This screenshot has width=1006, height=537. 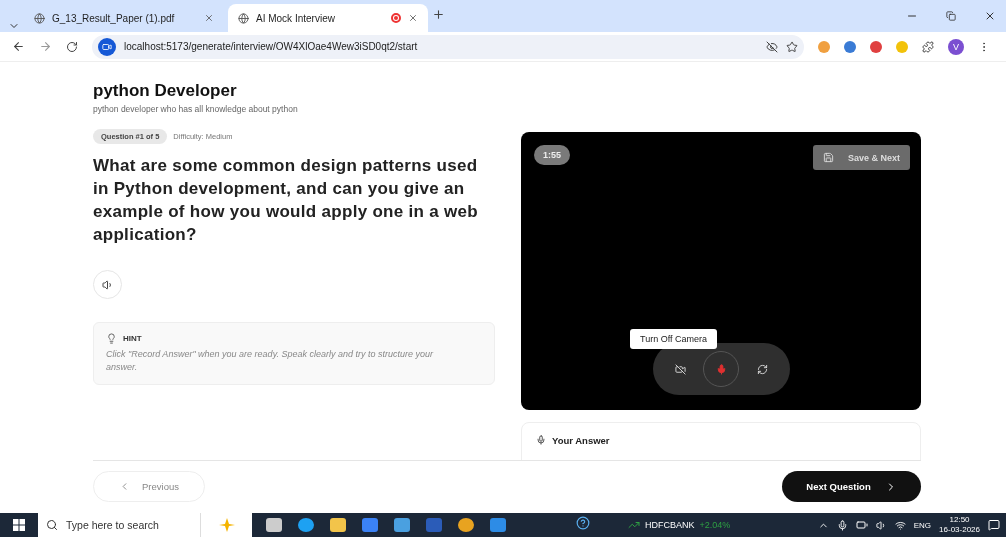 What do you see at coordinates (165, 91) in the screenshot?
I see `page-title: python Developer` at bounding box center [165, 91].